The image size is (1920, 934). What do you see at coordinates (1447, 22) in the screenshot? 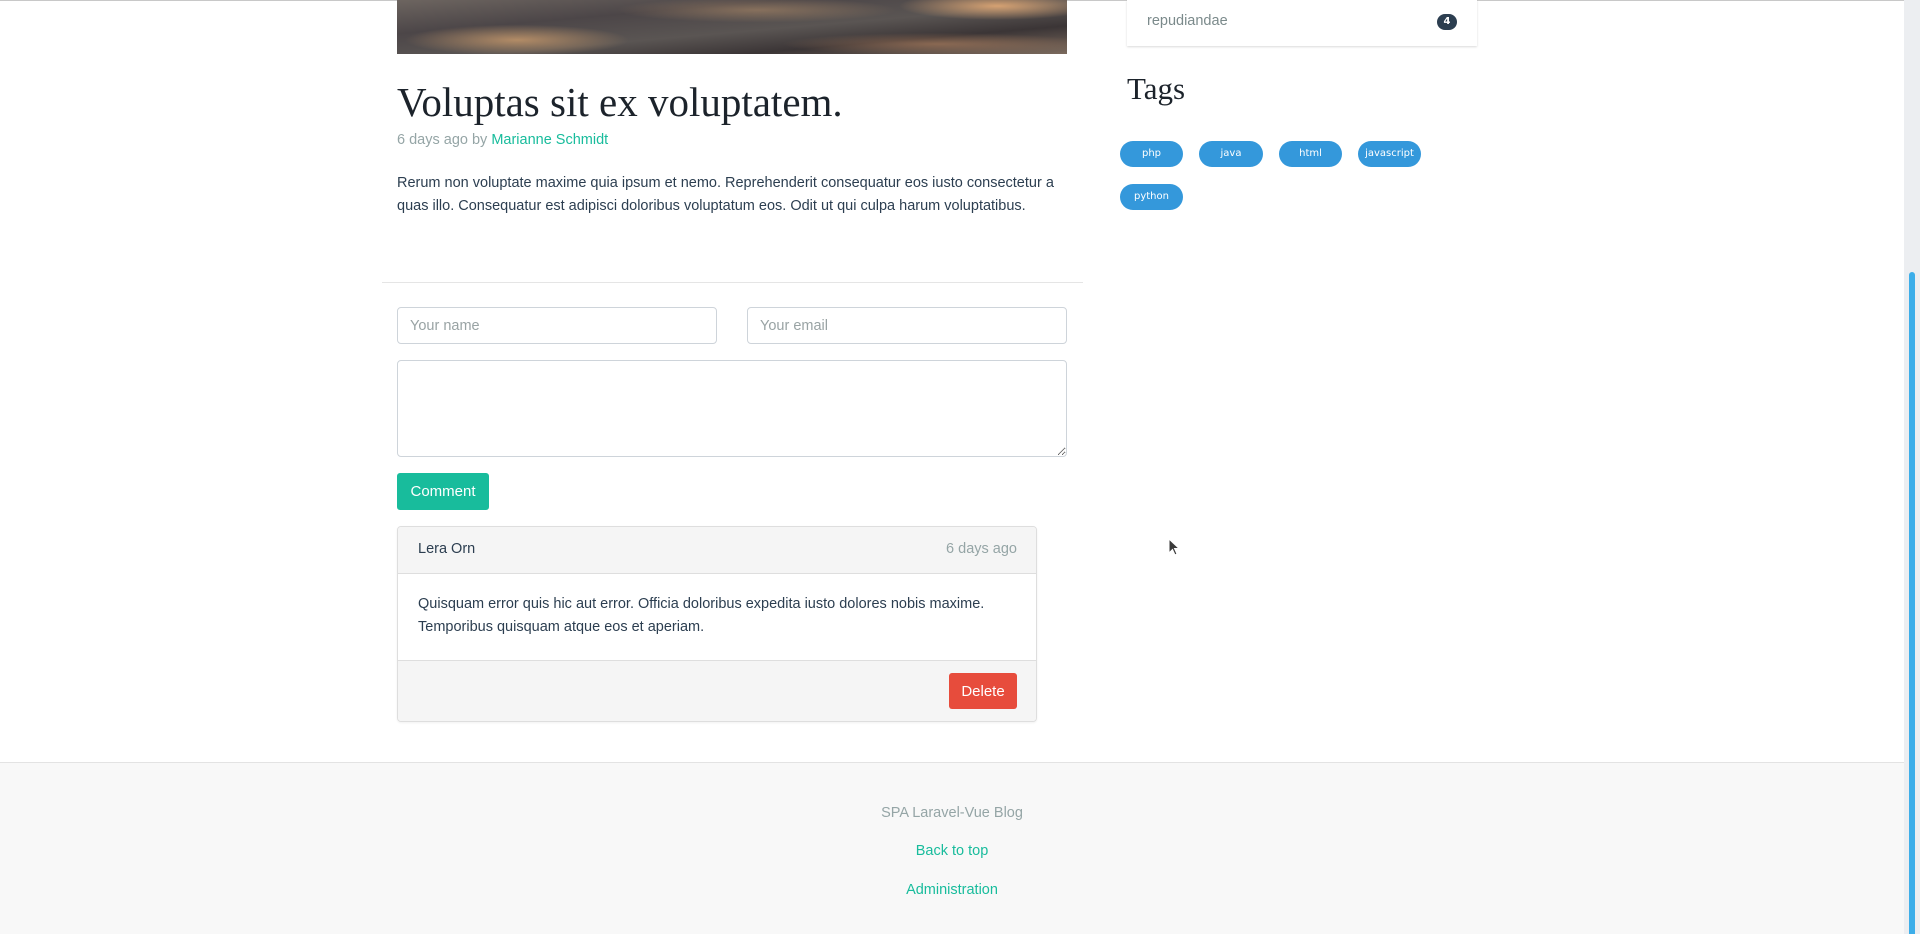
I see `category-count-badge: 4` at bounding box center [1447, 22].